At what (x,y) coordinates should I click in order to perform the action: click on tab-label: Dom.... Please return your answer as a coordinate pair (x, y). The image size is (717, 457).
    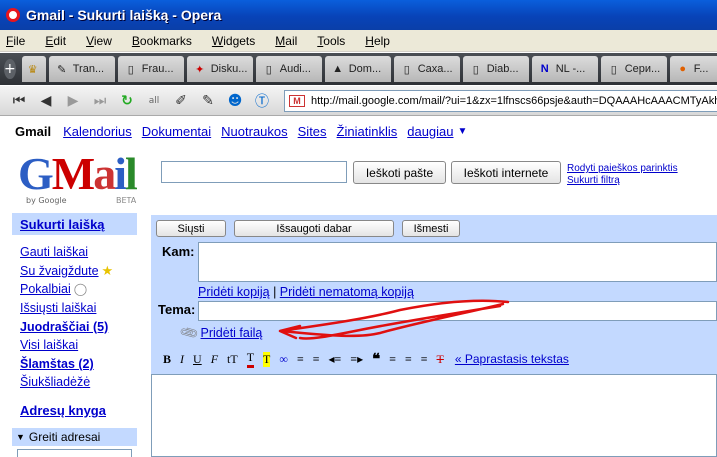
    Looking at the image, I should click on (365, 69).